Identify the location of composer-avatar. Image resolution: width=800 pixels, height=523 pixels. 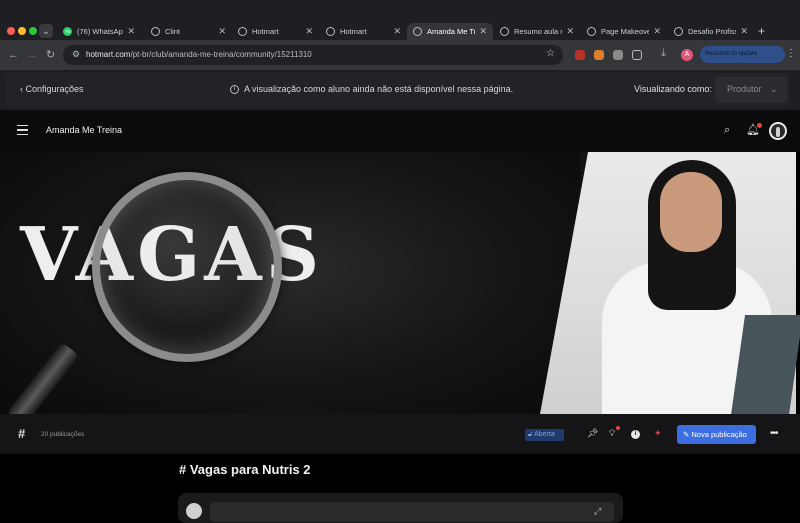
(194, 511).